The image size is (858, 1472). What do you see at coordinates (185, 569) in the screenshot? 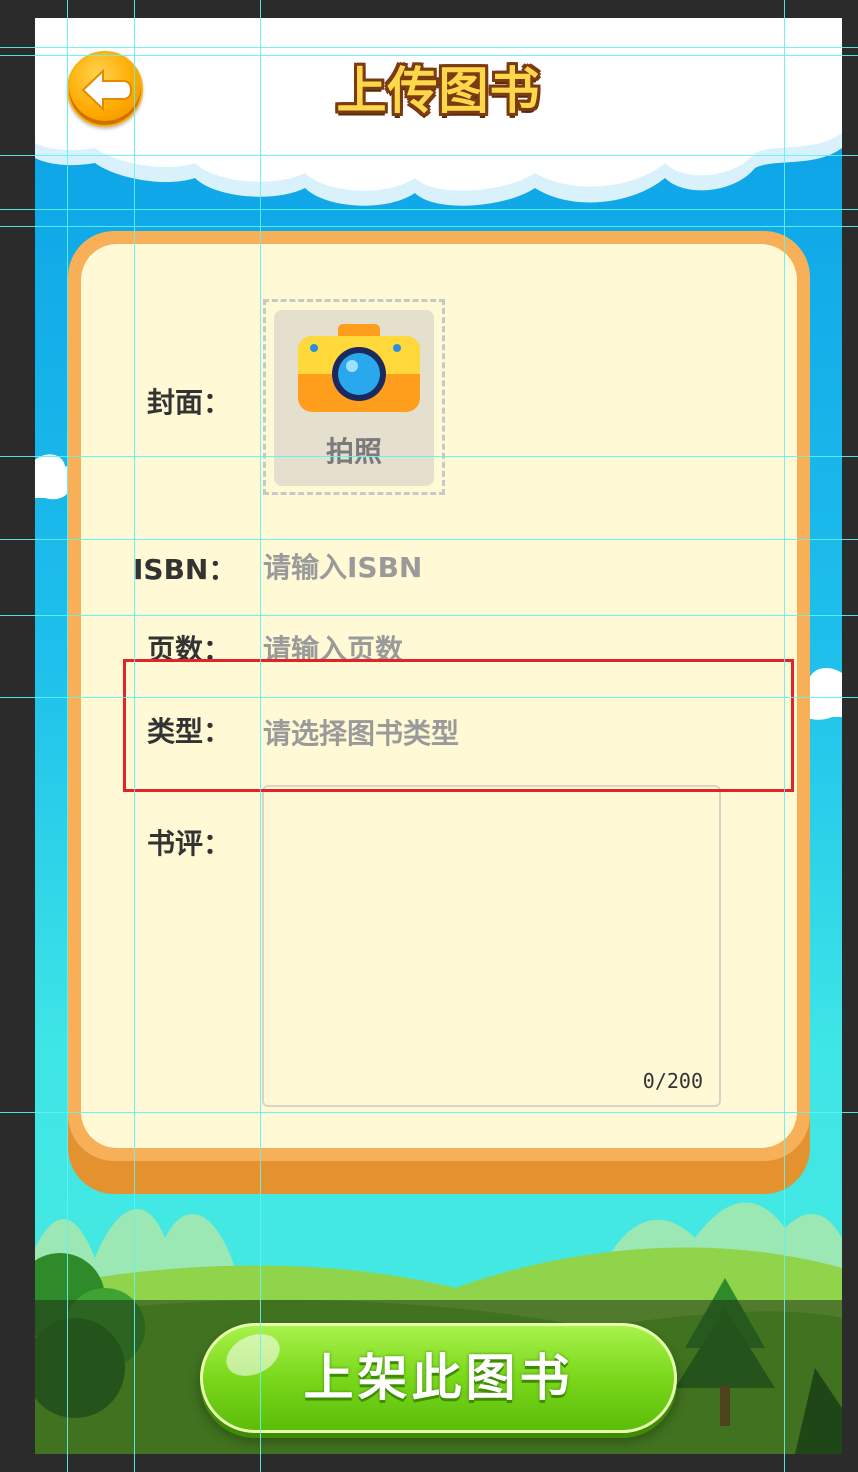
I see `isbn-label: ISBN：` at bounding box center [185, 569].